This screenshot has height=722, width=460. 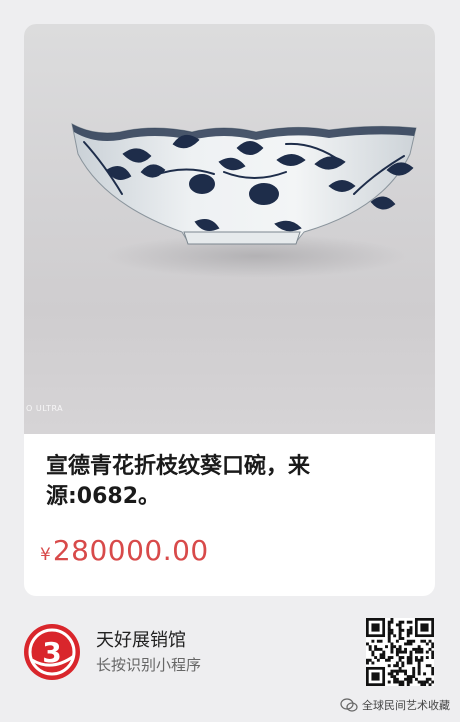 I want to click on miniprogram-logo-icon: 3, so click(x=52, y=652).